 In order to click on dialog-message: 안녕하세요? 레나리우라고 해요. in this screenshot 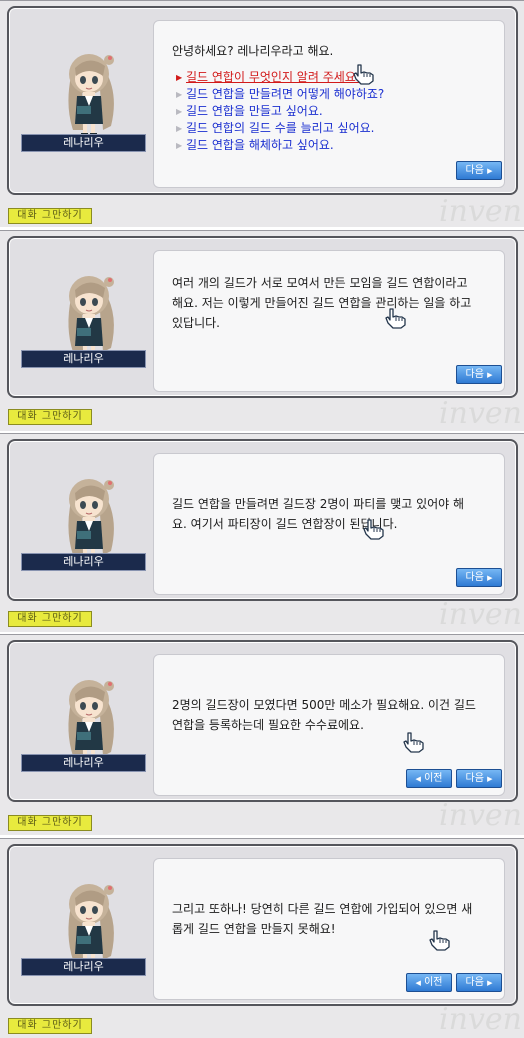, I will do `click(253, 51)`.